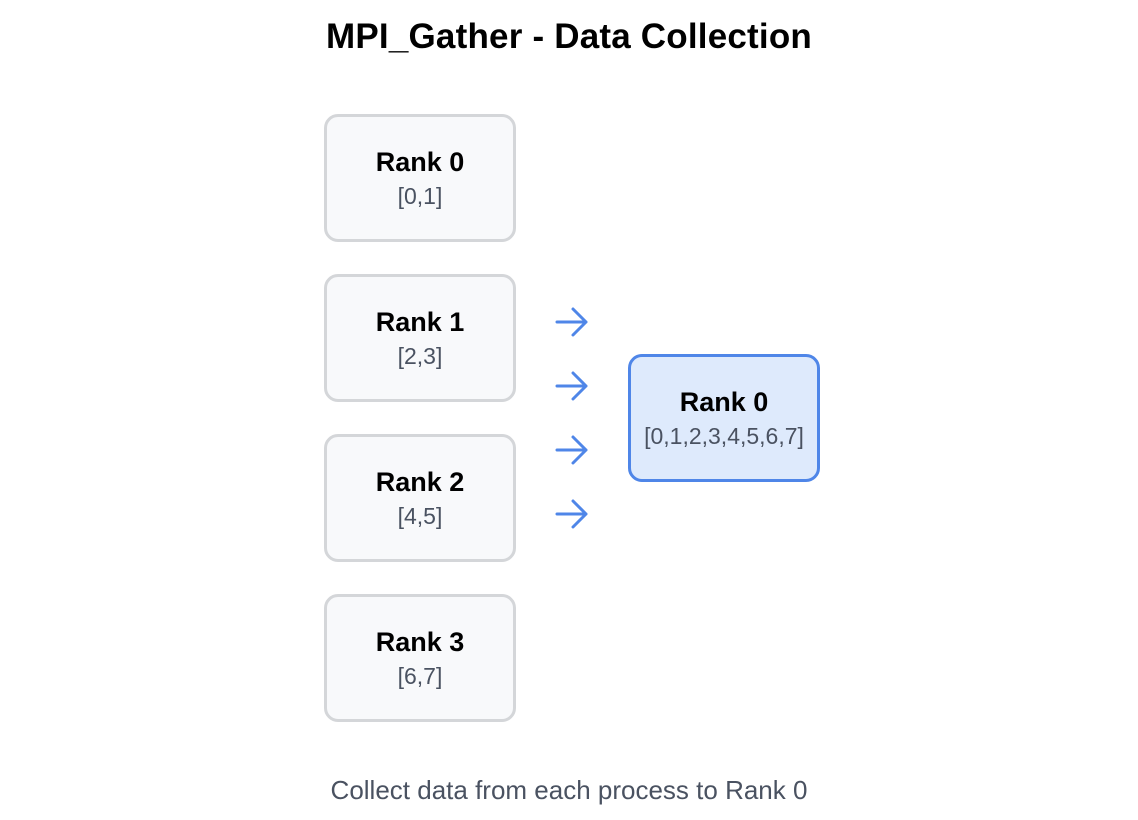 The height and width of the screenshot is (820, 1138). Describe the element at coordinates (420, 322) in the screenshot. I see `rank-label: Rank 1` at that location.